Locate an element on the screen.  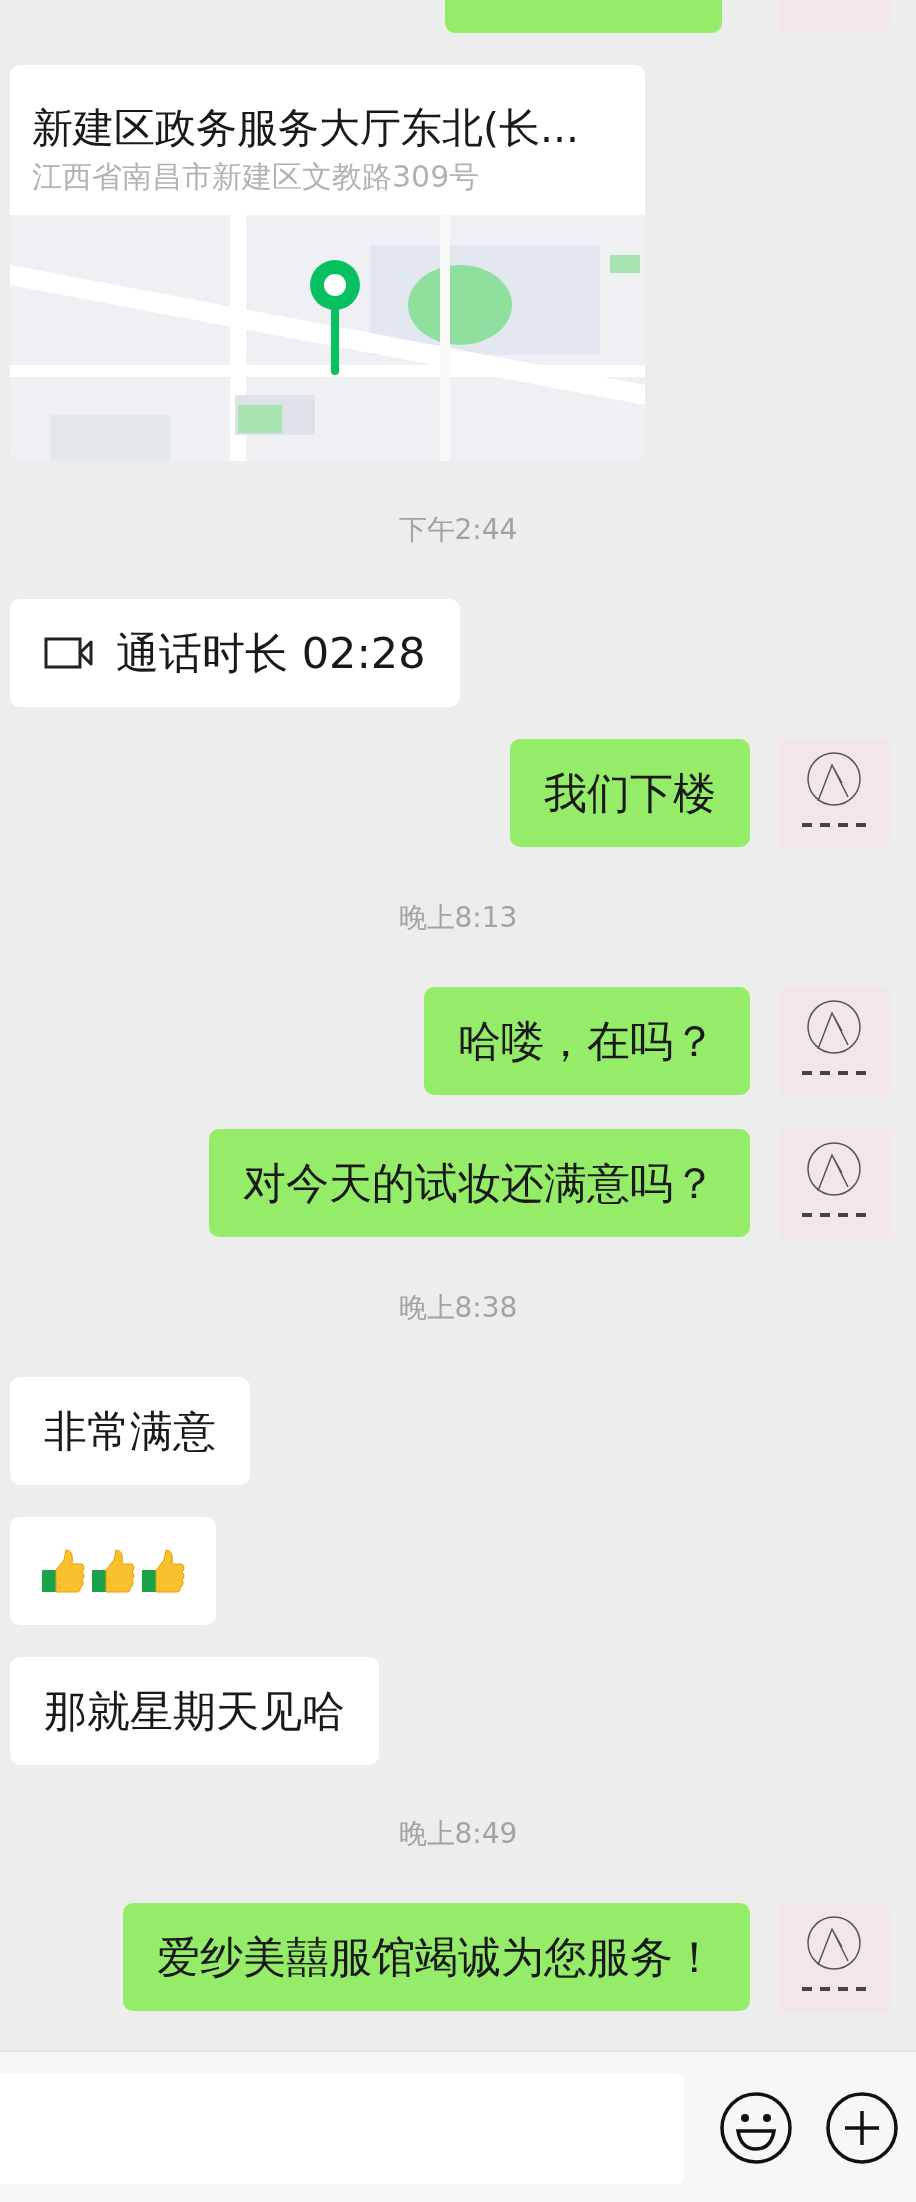
message-bubble: 爱纱美囍服馆竭诚为您服务！ is located at coordinates (436, 1957).